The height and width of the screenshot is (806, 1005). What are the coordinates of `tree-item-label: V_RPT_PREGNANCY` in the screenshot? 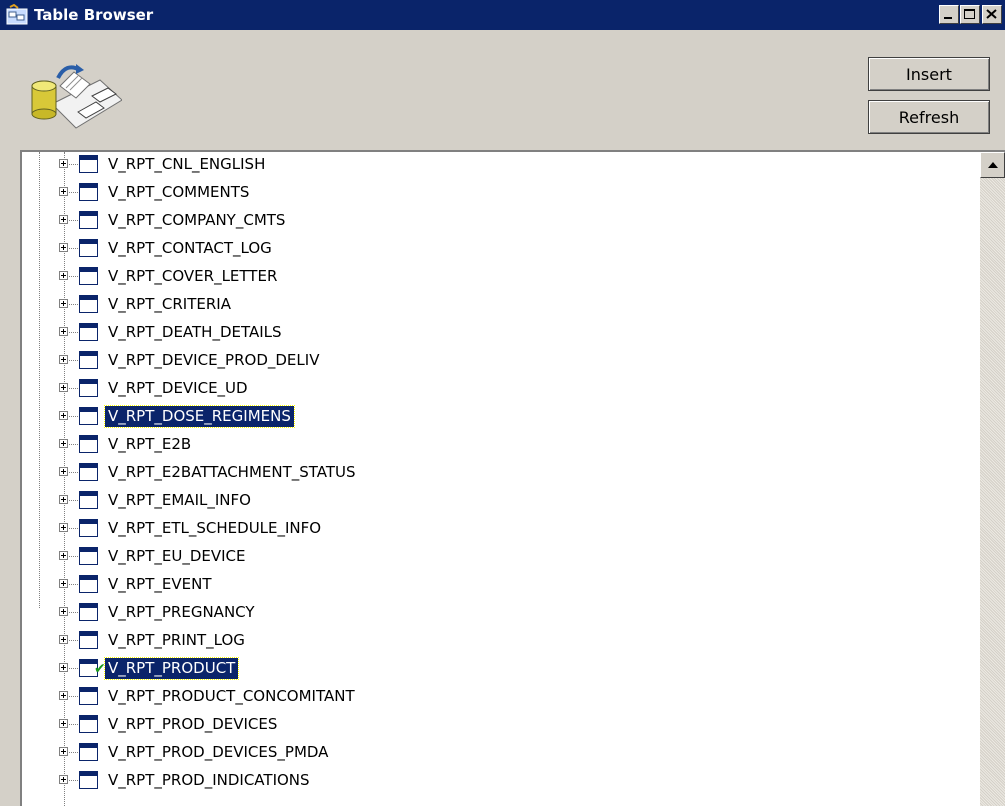 It's located at (181, 612).